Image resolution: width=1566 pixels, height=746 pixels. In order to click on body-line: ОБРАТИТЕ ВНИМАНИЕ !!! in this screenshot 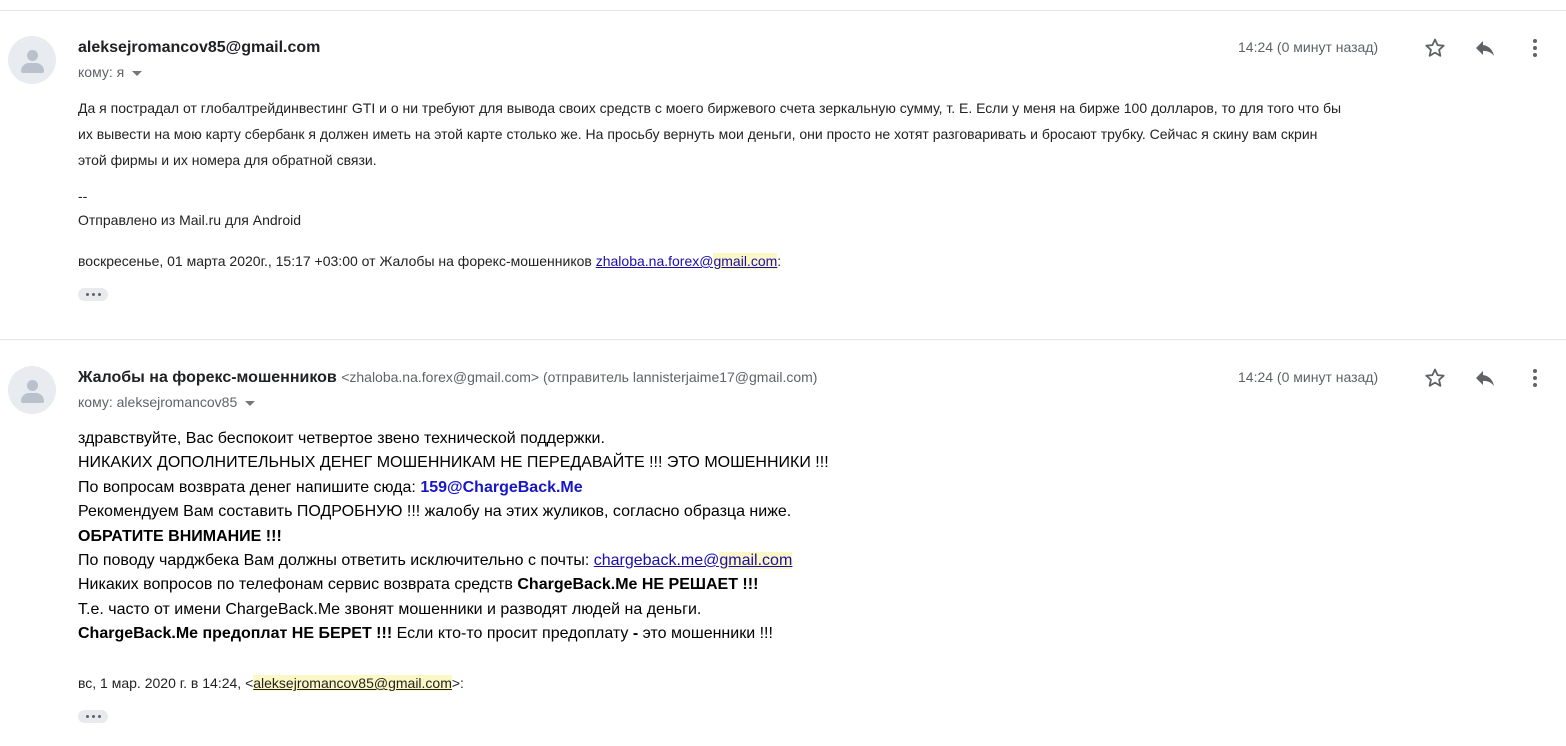, I will do `click(180, 536)`.